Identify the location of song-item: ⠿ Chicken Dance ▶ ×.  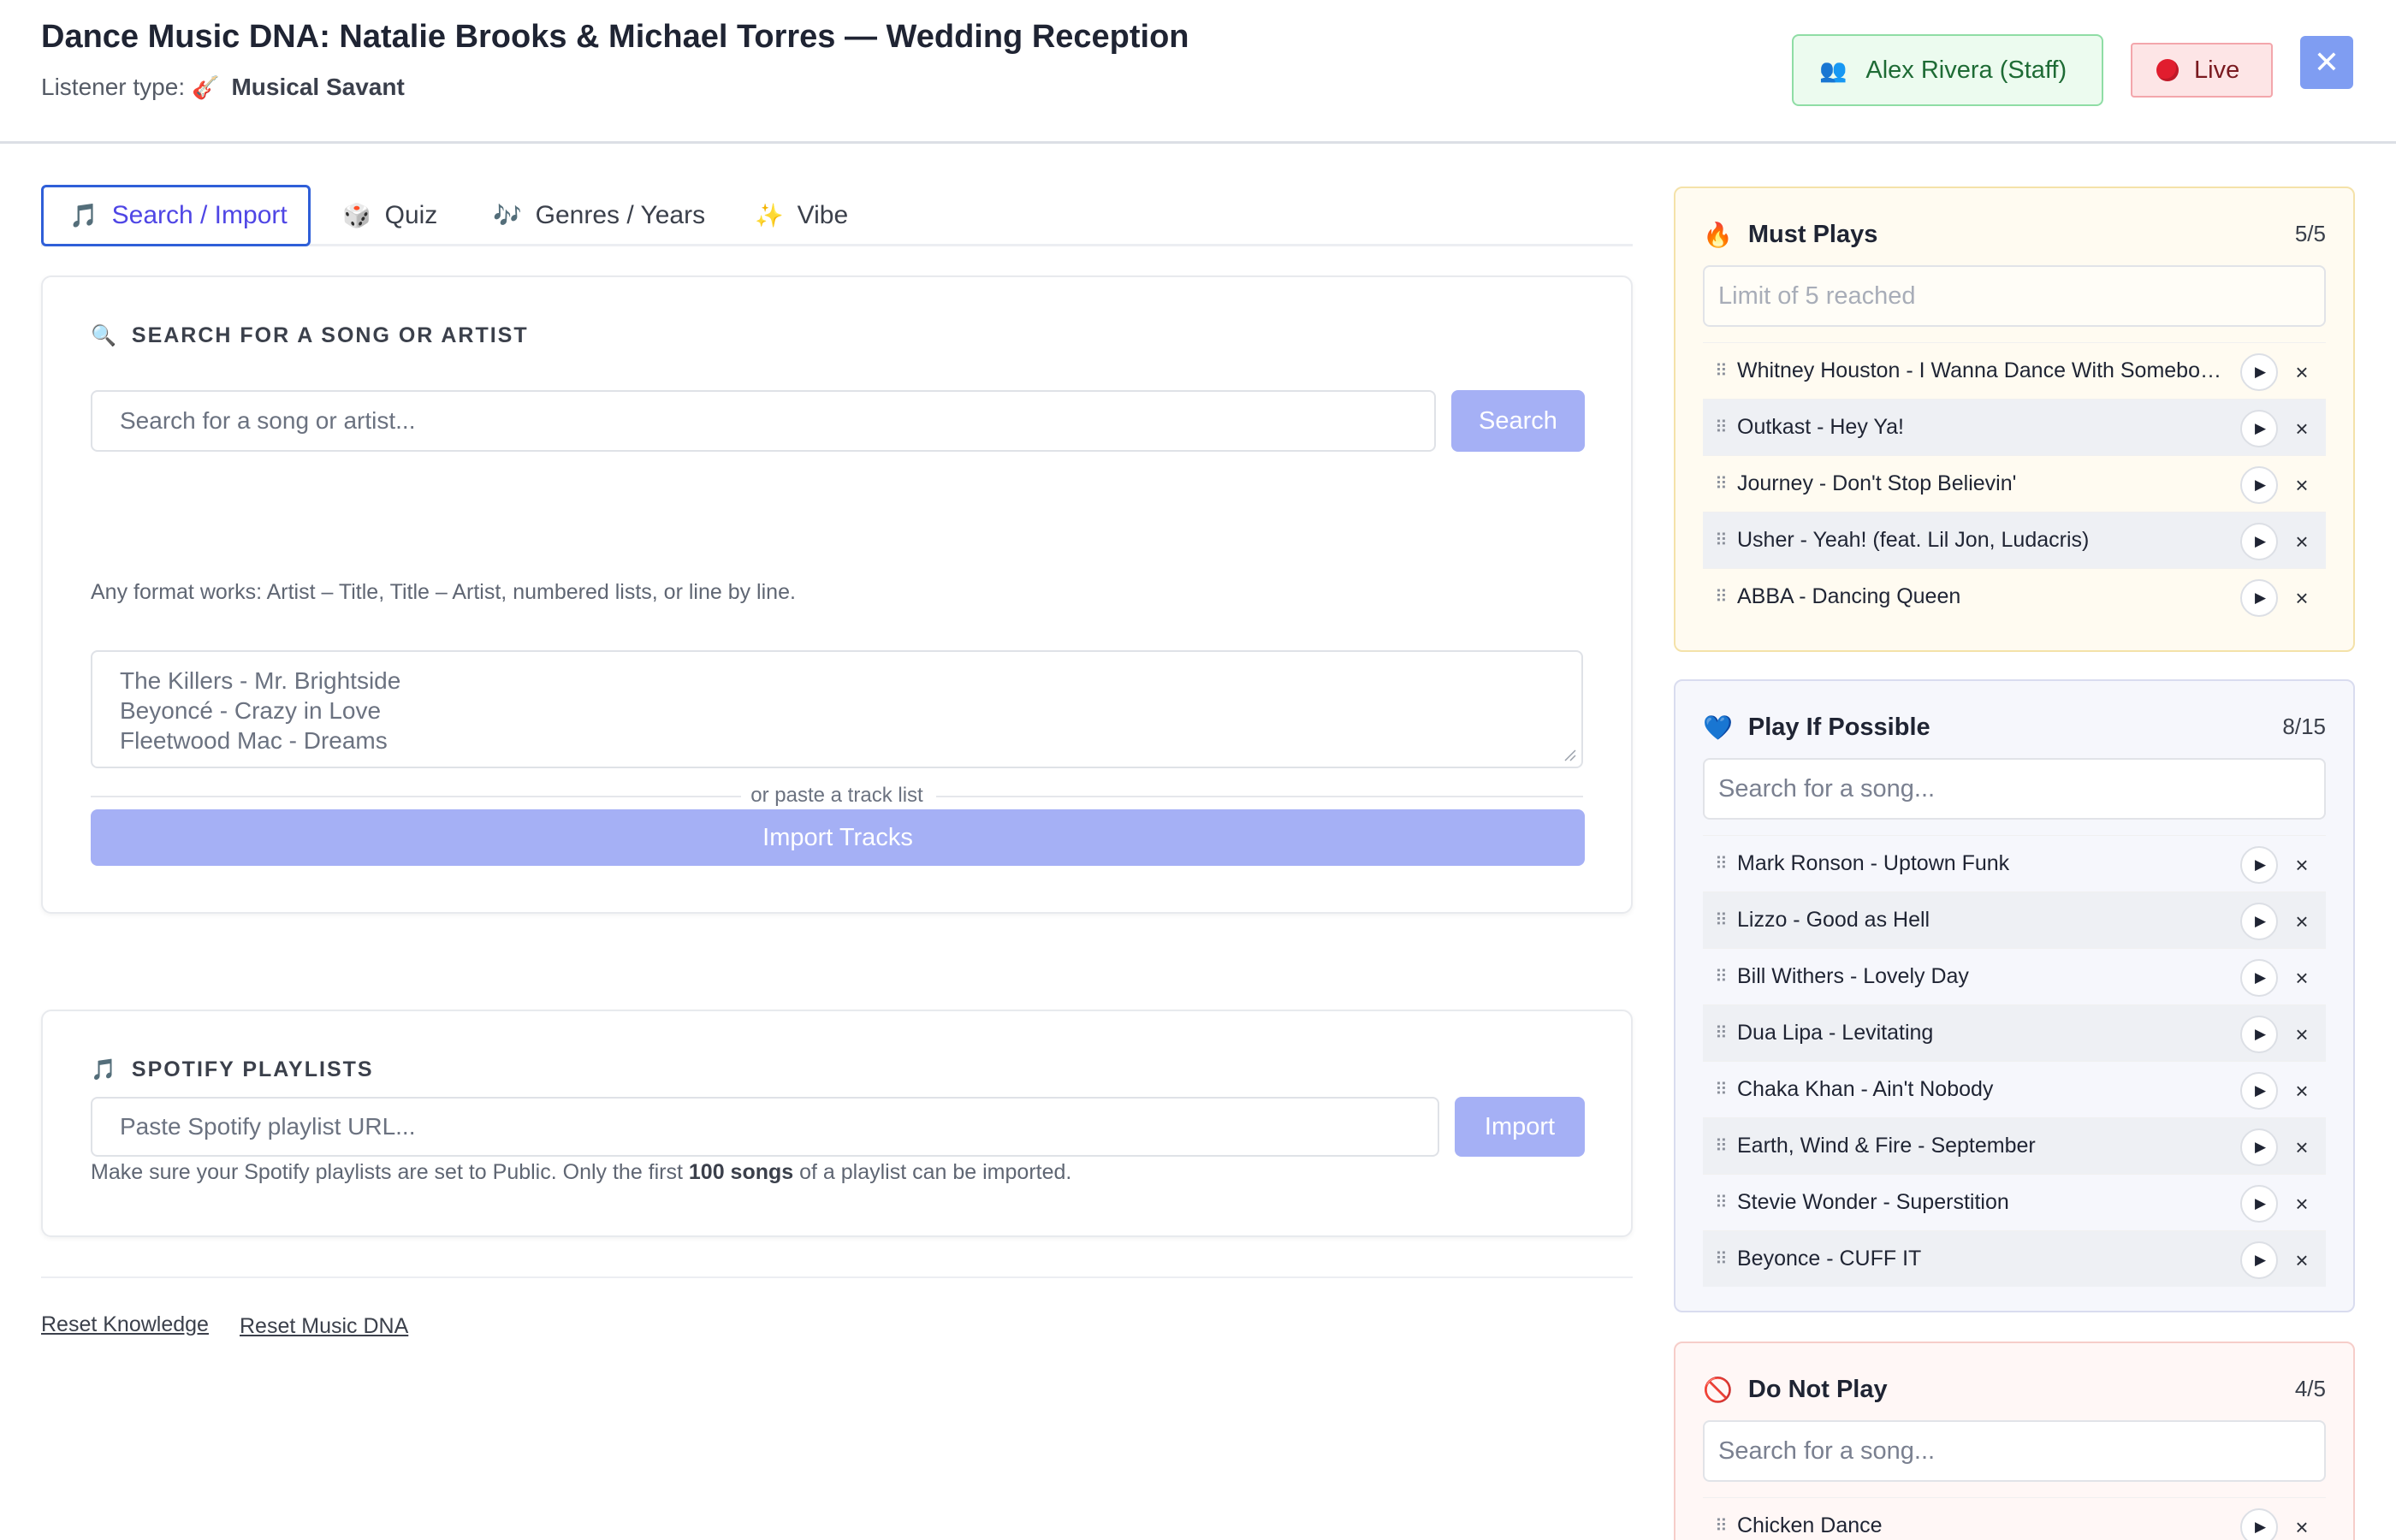
(2015, 1518).